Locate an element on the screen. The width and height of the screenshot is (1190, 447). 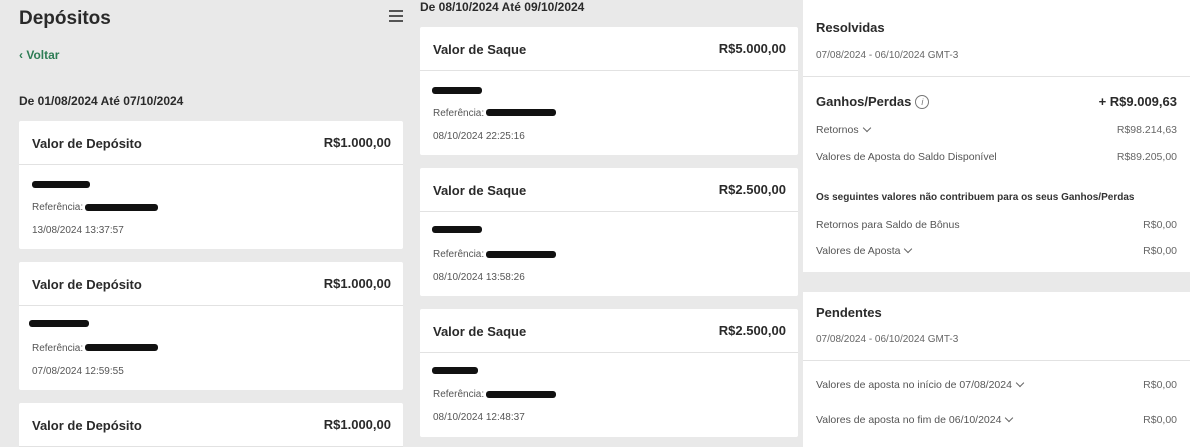
gains-row: Ganhos/Perdas i + R$9.009,63 is located at coordinates (996, 101).